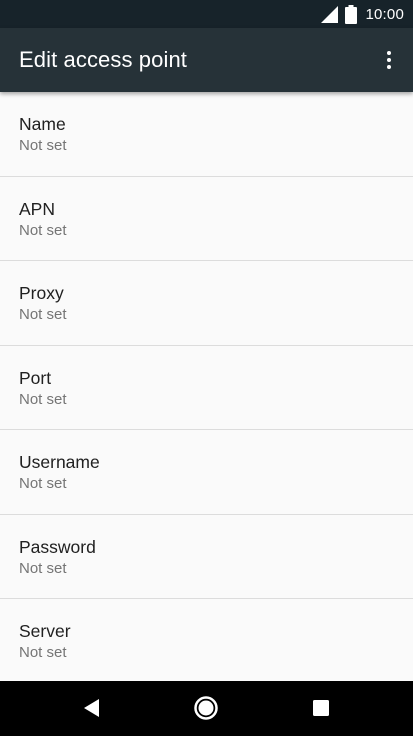 This screenshot has height=736, width=413. Describe the element at coordinates (42, 124) in the screenshot. I see `setting-label: Name` at that location.